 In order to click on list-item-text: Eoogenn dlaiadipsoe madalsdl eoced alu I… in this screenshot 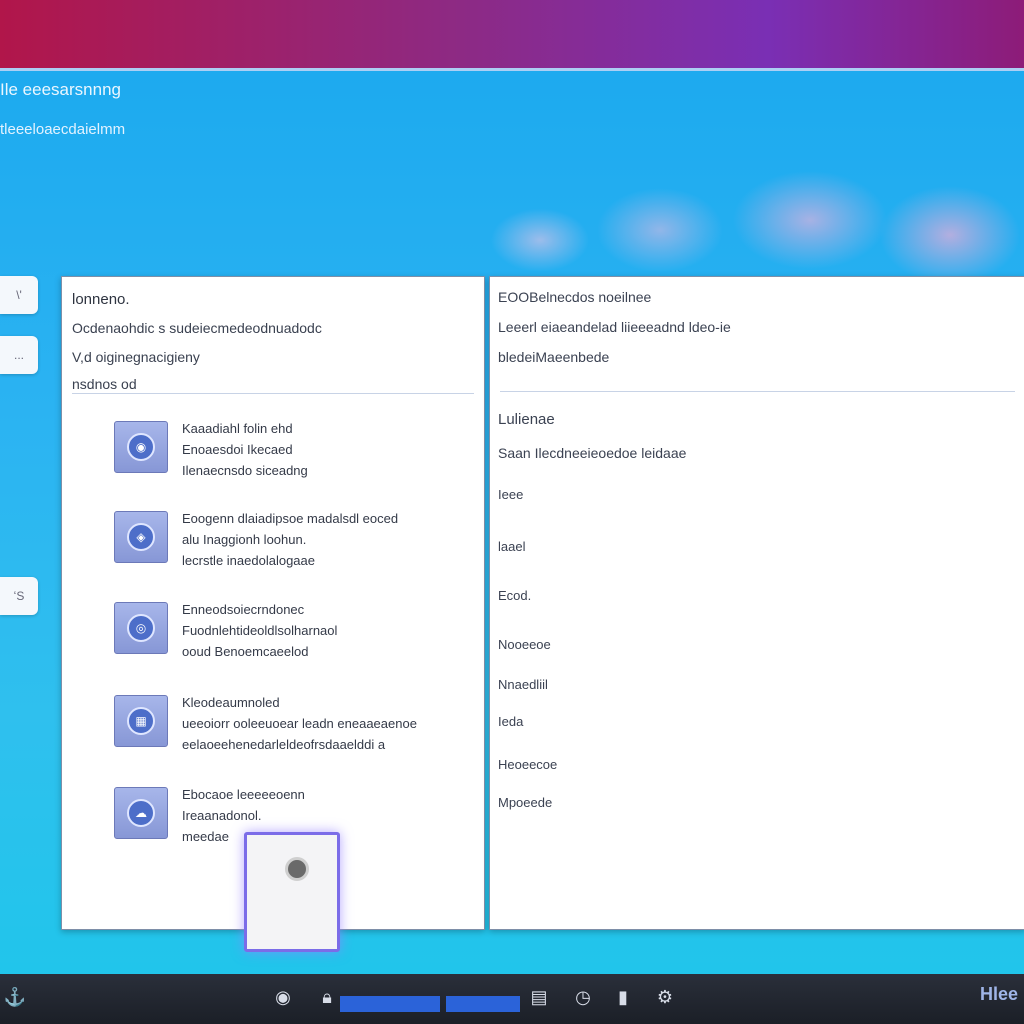, I will do `click(290, 539)`.